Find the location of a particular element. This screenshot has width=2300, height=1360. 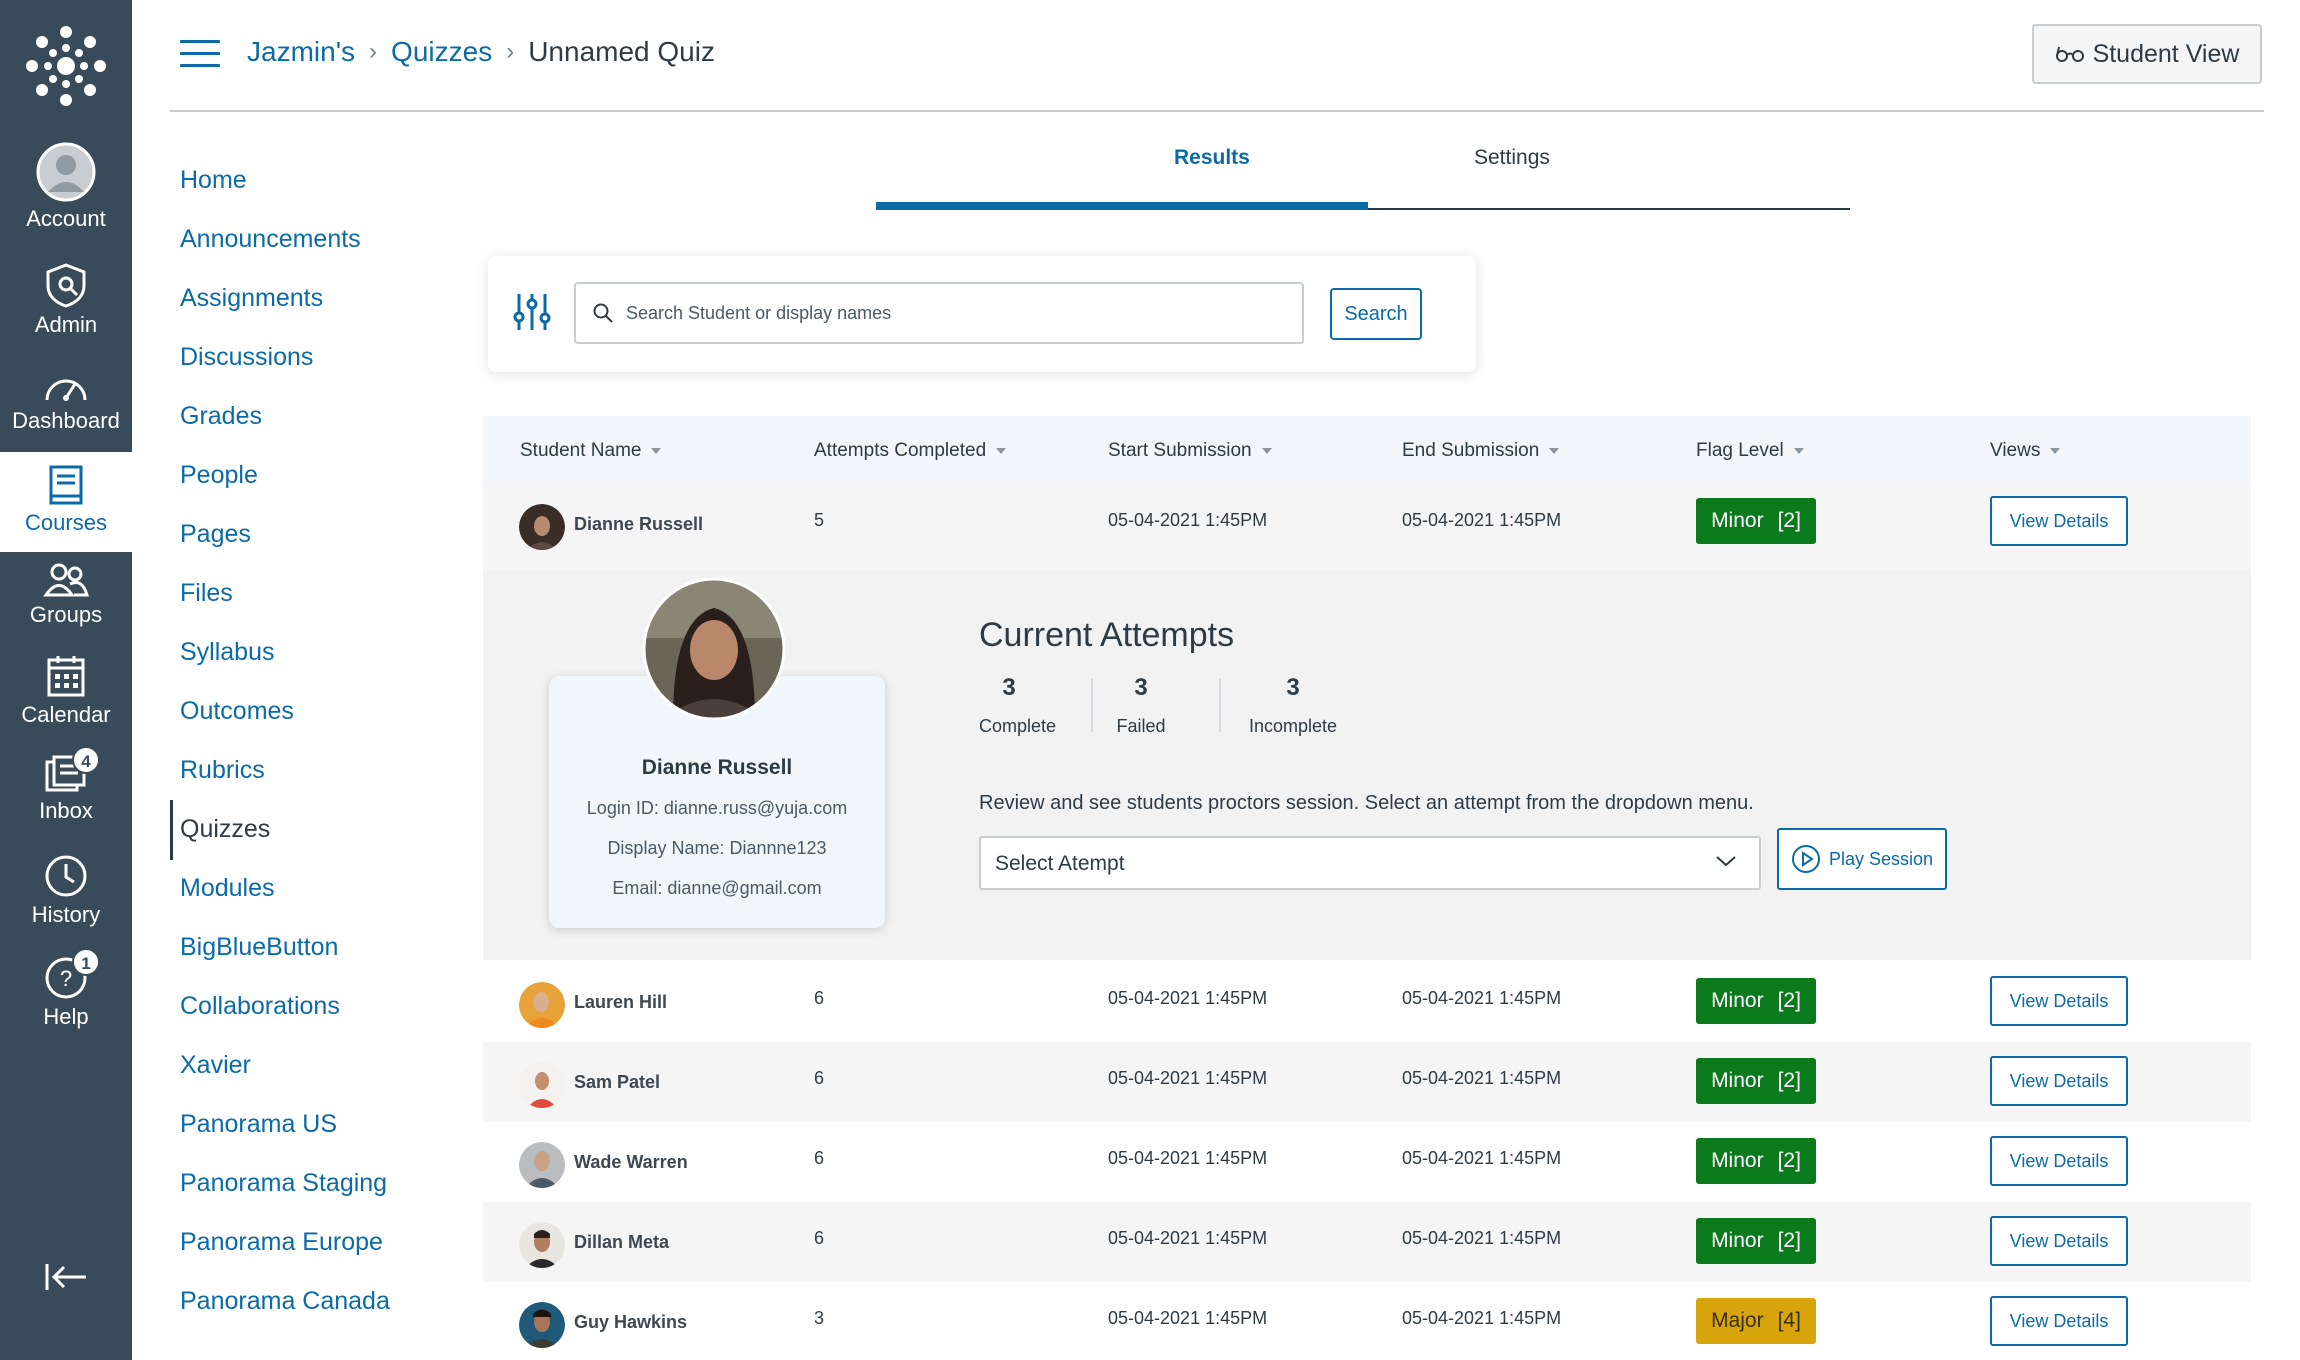

column-header-flag-level: Flag Level is located at coordinates (1750, 451).